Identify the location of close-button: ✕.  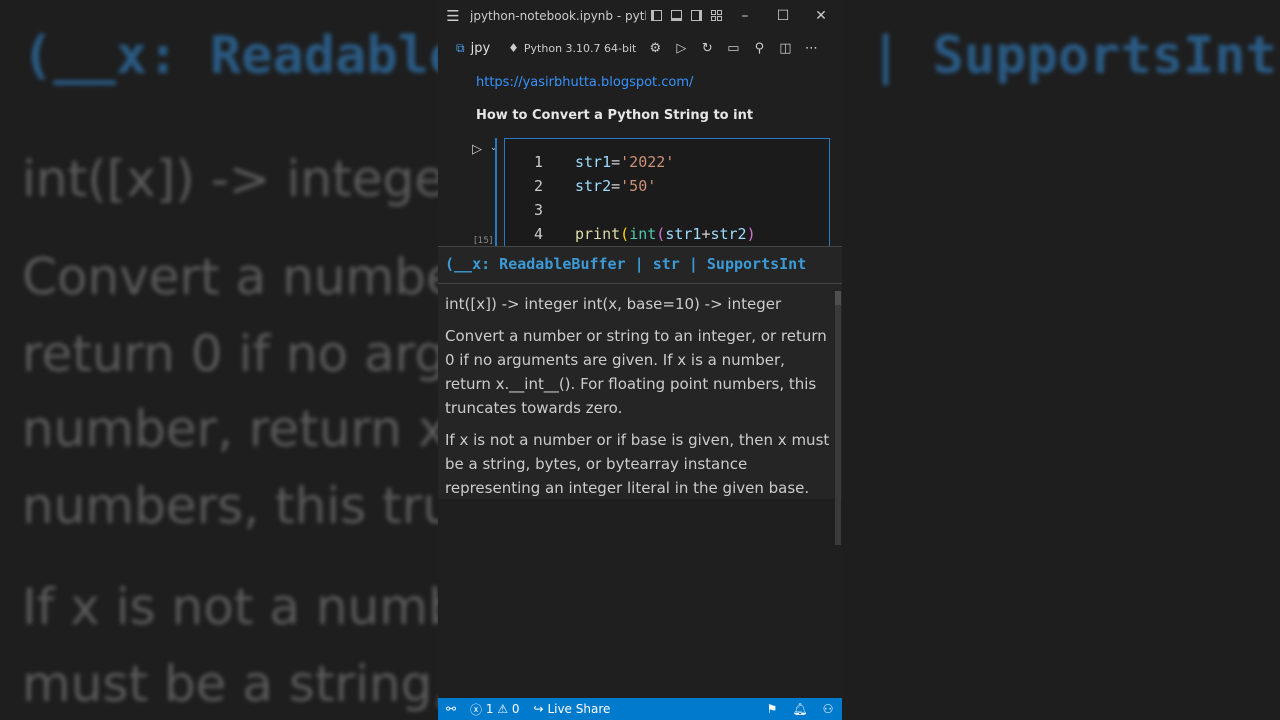
(821, 16).